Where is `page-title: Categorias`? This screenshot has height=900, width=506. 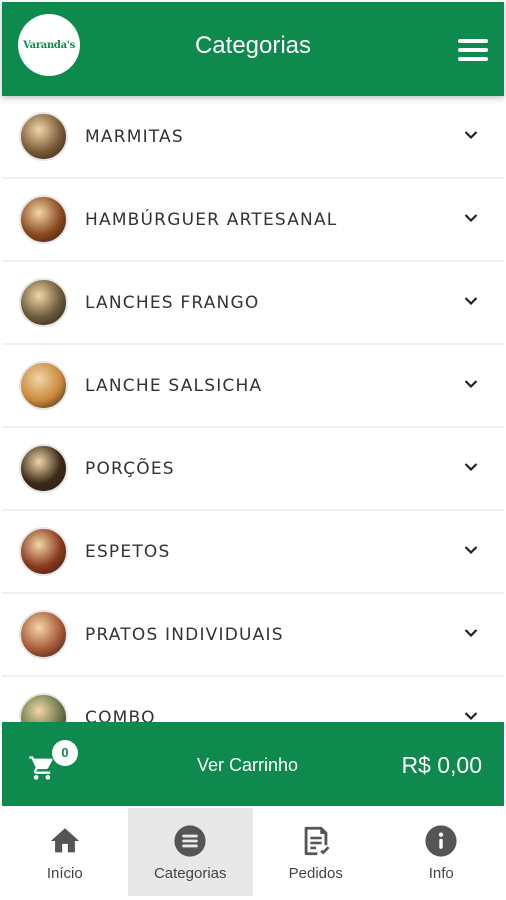
page-title: Categorias is located at coordinates (253, 45).